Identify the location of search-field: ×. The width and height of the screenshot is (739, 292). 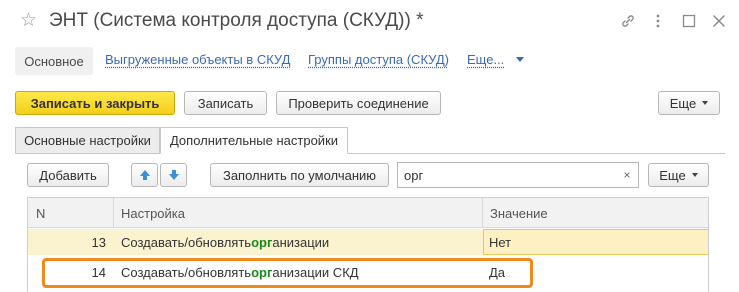
(518, 175).